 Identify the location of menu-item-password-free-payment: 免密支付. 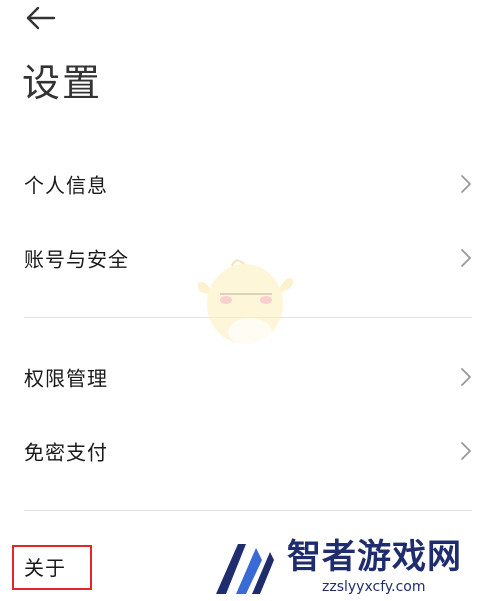
(245, 451).